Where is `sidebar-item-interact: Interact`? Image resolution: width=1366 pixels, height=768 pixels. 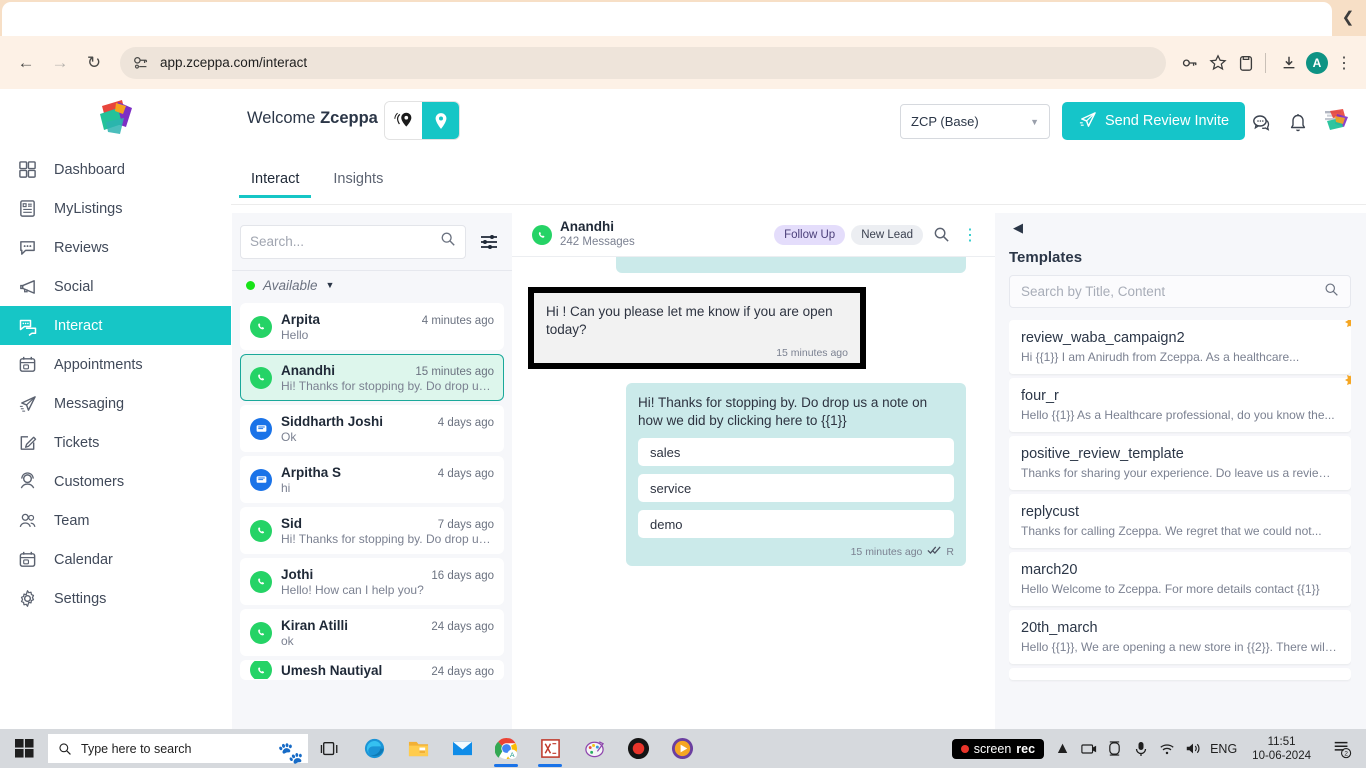
sidebar-item-interact: Interact is located at coordinates (115, 325).